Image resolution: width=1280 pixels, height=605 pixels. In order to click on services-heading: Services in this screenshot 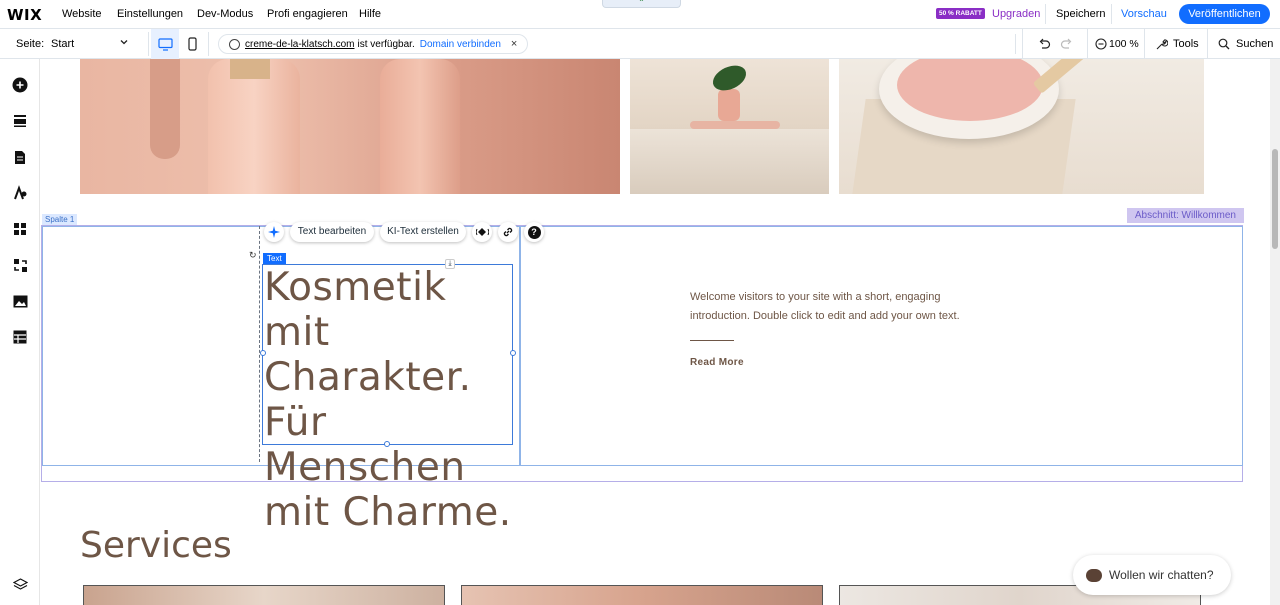, I will do `click(156, 545)`.